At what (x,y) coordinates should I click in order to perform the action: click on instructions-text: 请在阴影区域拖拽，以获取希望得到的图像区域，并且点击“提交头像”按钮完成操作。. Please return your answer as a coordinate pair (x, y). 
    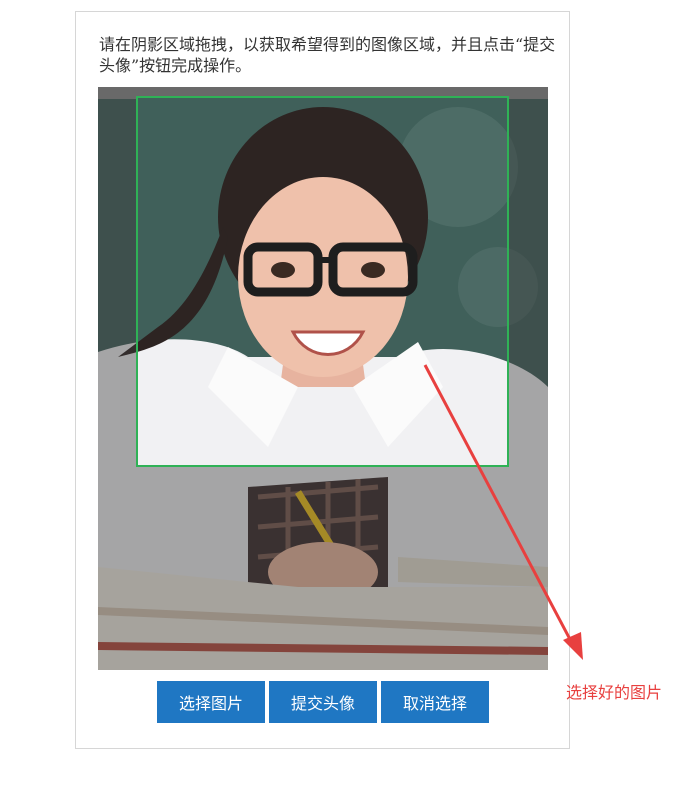
    Looking at the image, I should click on (327, 55).